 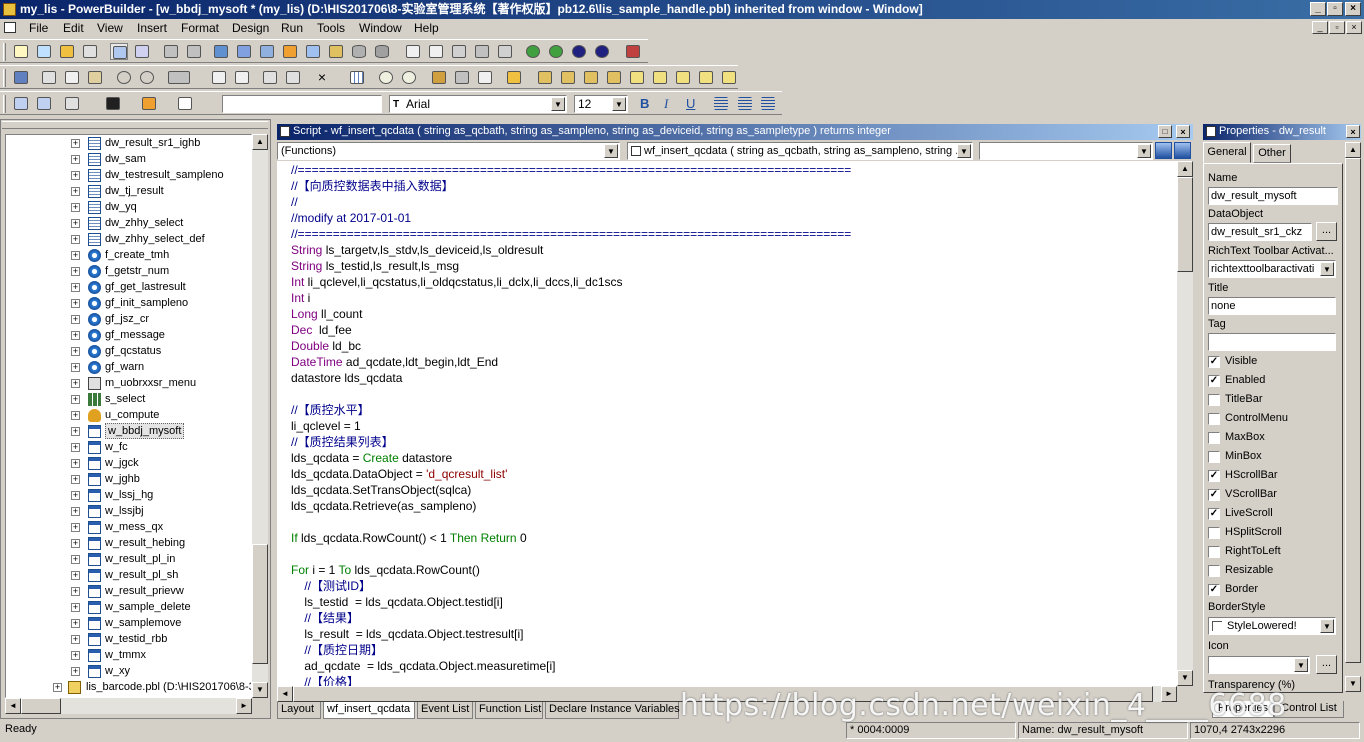 What do you see at coordinates (44, 103) in the screenshot?
I see `layer-back-icon` at bounding box center [44, 103].